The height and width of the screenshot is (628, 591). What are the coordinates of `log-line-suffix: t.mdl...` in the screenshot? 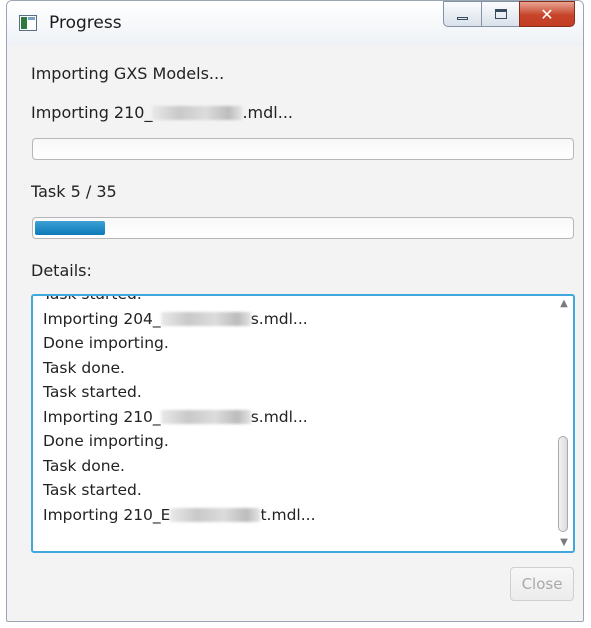 It's located at (288, 514).